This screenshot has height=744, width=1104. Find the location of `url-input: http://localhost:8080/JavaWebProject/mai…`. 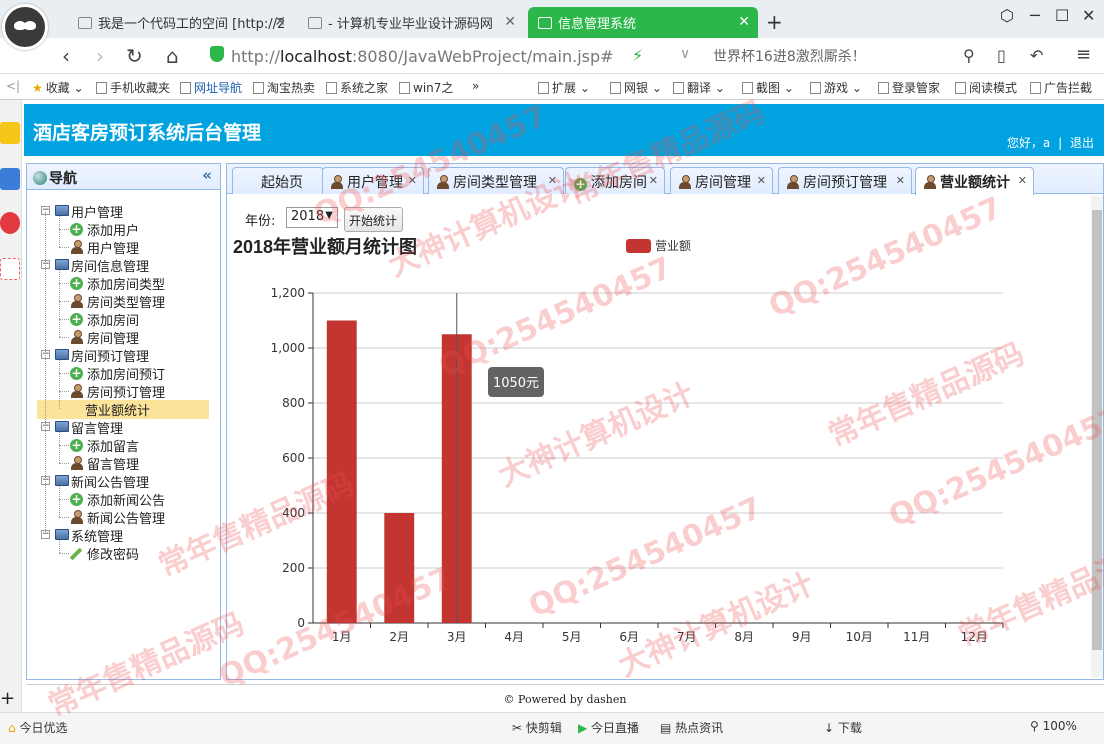

url-input: http://localhost:8080/JavaWebProject/mai… is located at coordinates (450, 56).